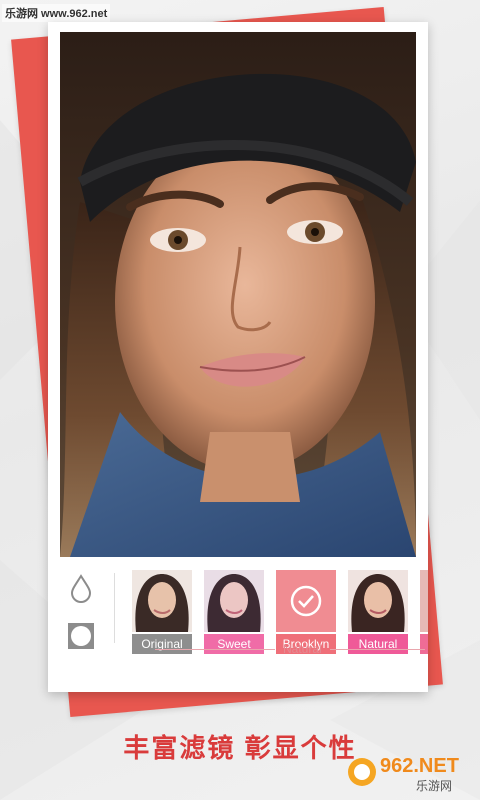 Image resolution: width=480 pixels, height=800 pixels. Describe the element at coordinates (424, 612) in the screenshot. I see `filter-partial-next` at that location.